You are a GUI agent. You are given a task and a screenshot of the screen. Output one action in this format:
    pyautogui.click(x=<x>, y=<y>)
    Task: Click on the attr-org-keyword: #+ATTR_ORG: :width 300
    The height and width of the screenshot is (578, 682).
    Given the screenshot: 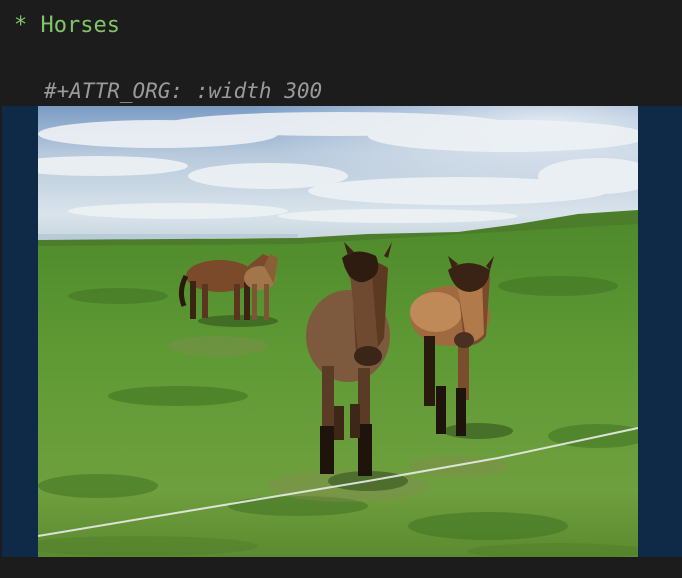 What is the action you would take?
    pyautogui.click(x=183, y=91)
    